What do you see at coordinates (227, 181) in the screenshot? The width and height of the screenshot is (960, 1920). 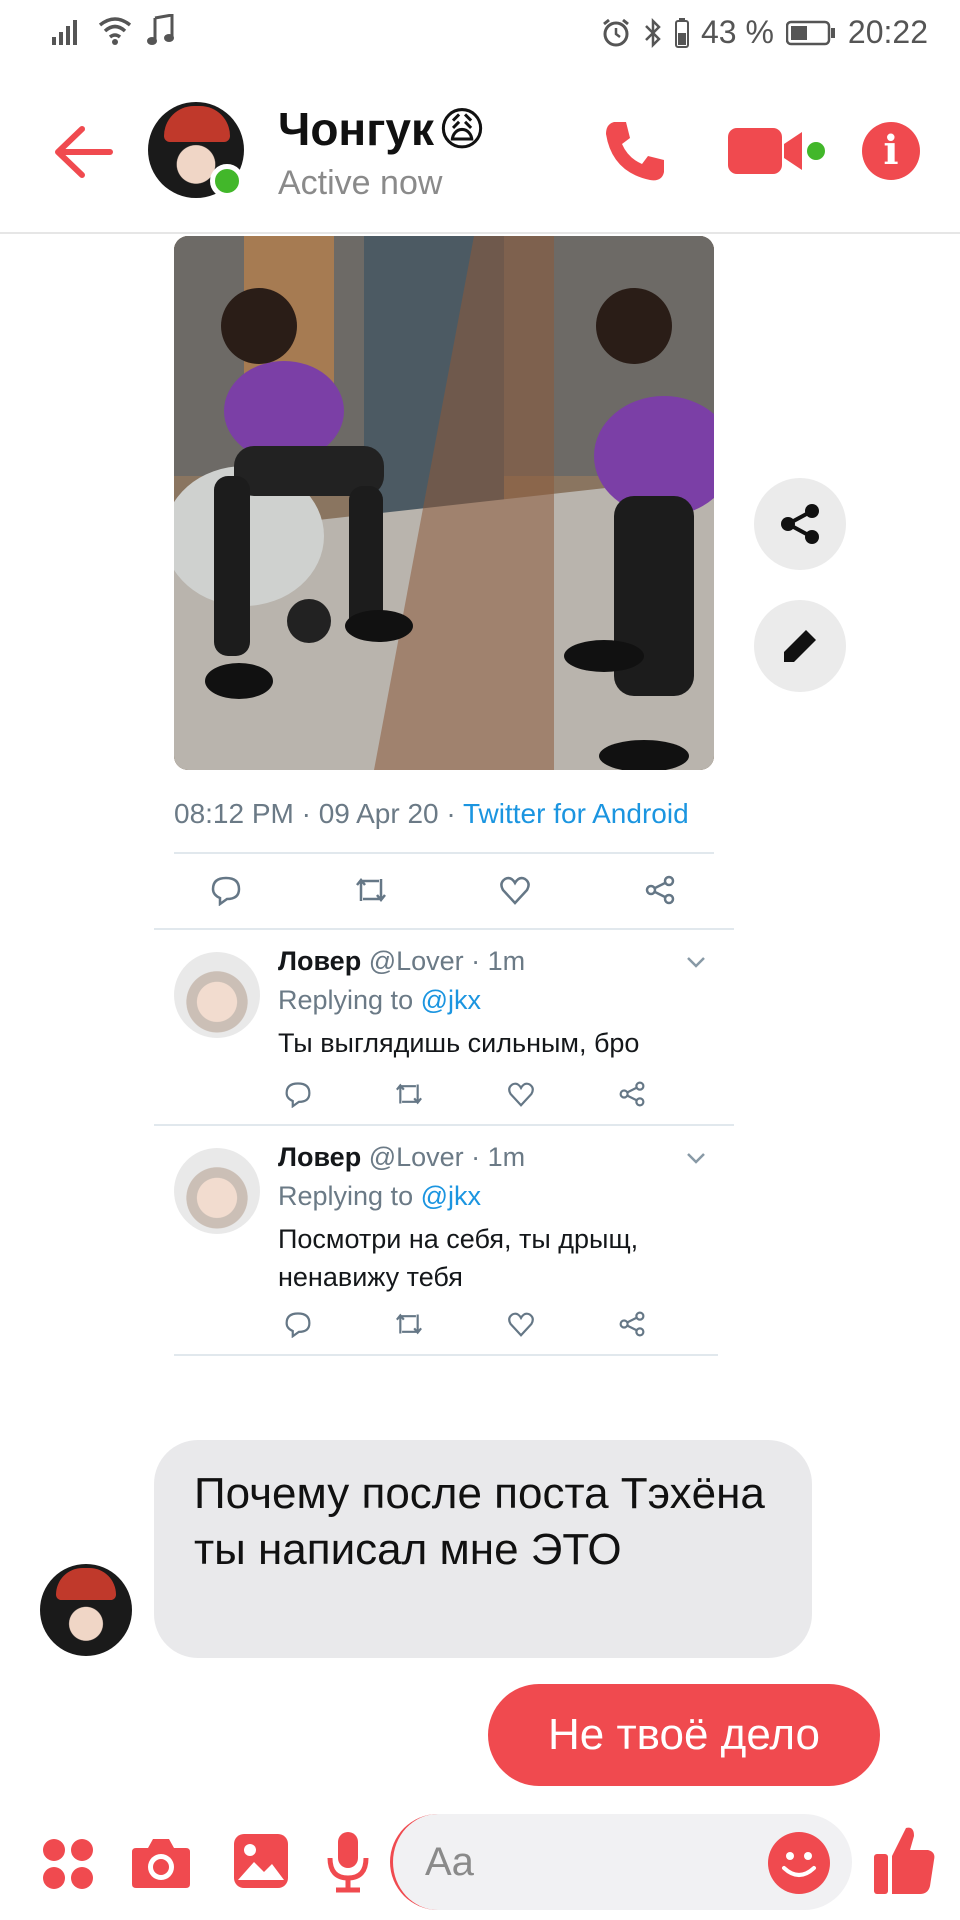 I see `online-indicator` at bounding box center [227, 181].